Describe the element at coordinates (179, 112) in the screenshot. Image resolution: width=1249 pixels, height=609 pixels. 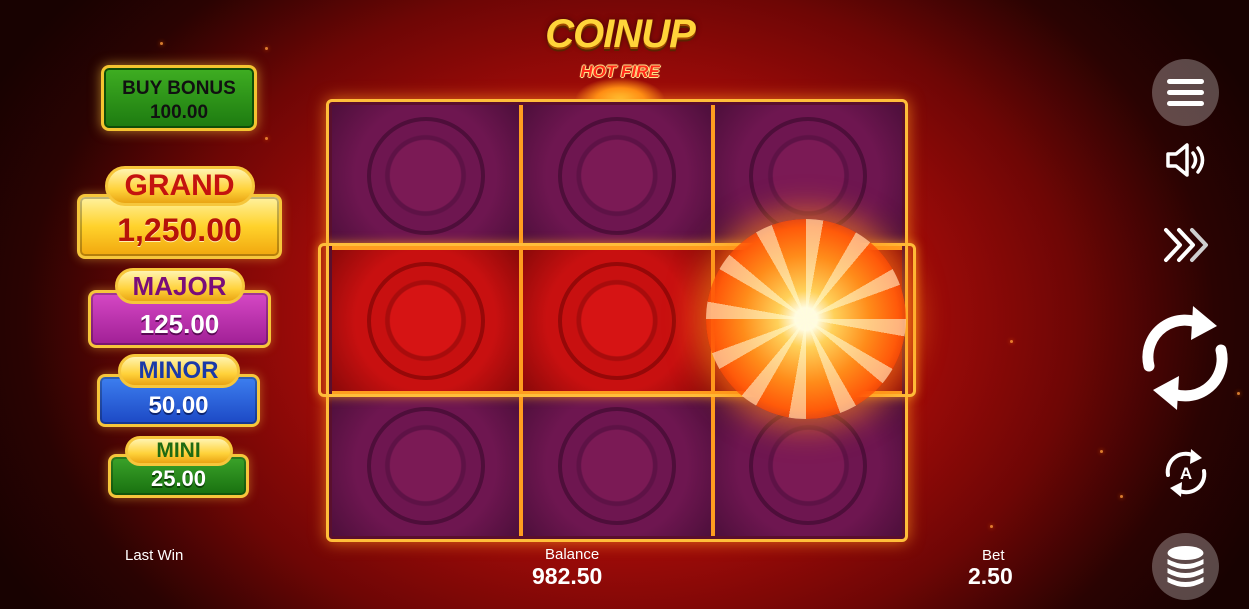
I see `buy-bonus-price: 100.00` at that location.